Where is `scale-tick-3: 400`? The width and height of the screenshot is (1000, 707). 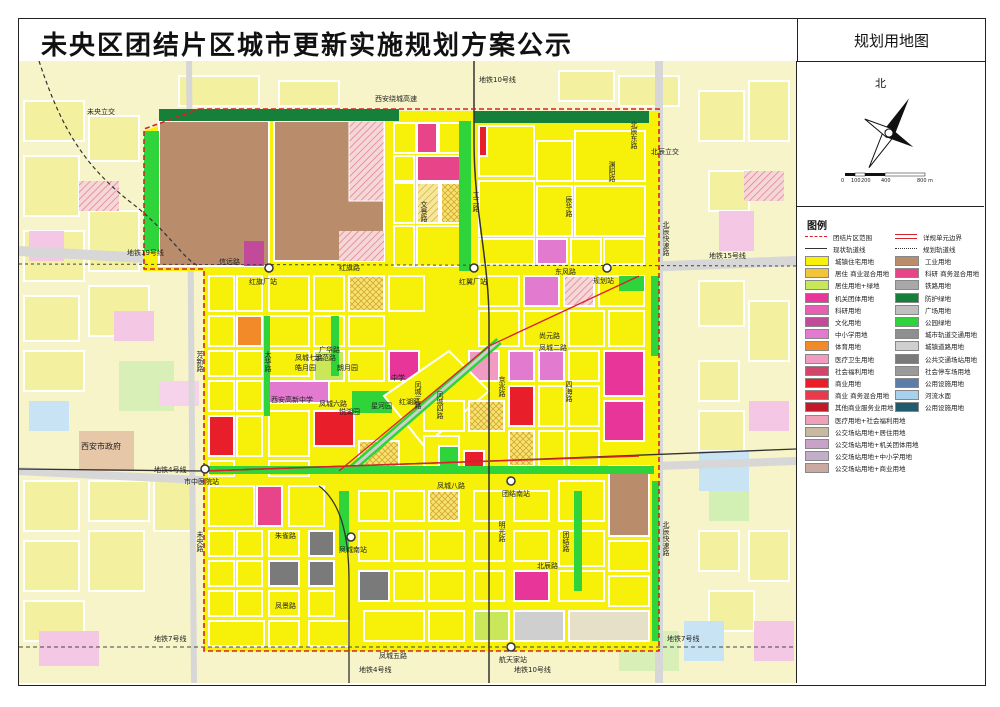
scale-tick-3: 400 is located at coordinates (886, 181).